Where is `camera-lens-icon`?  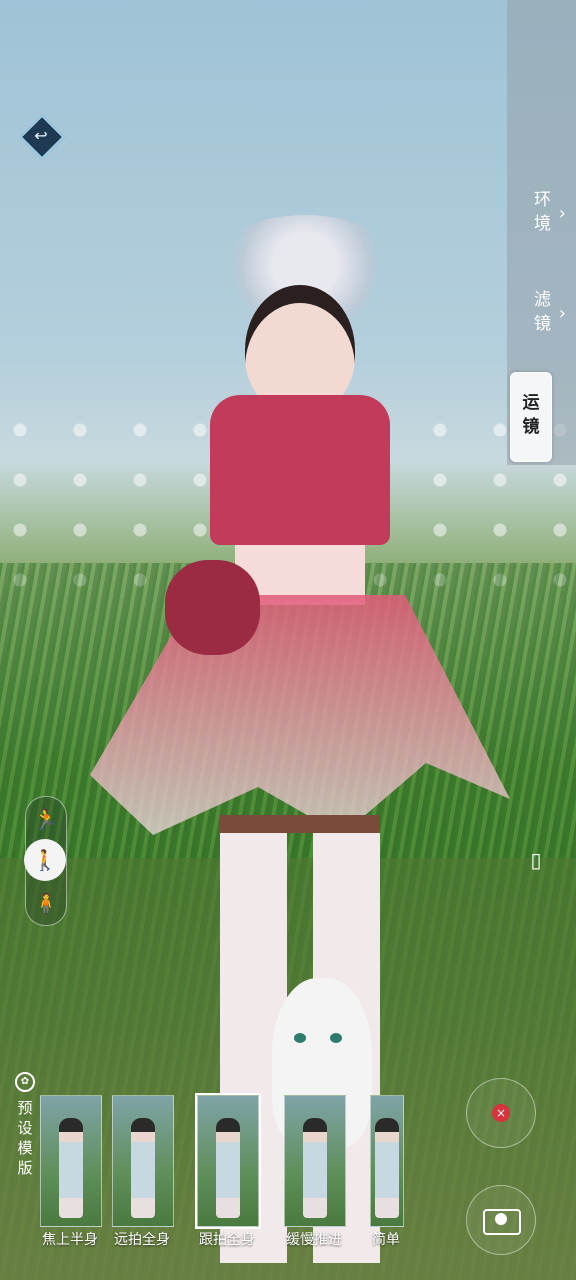
camera-lens-icon is located at coordinates (501, 1219).